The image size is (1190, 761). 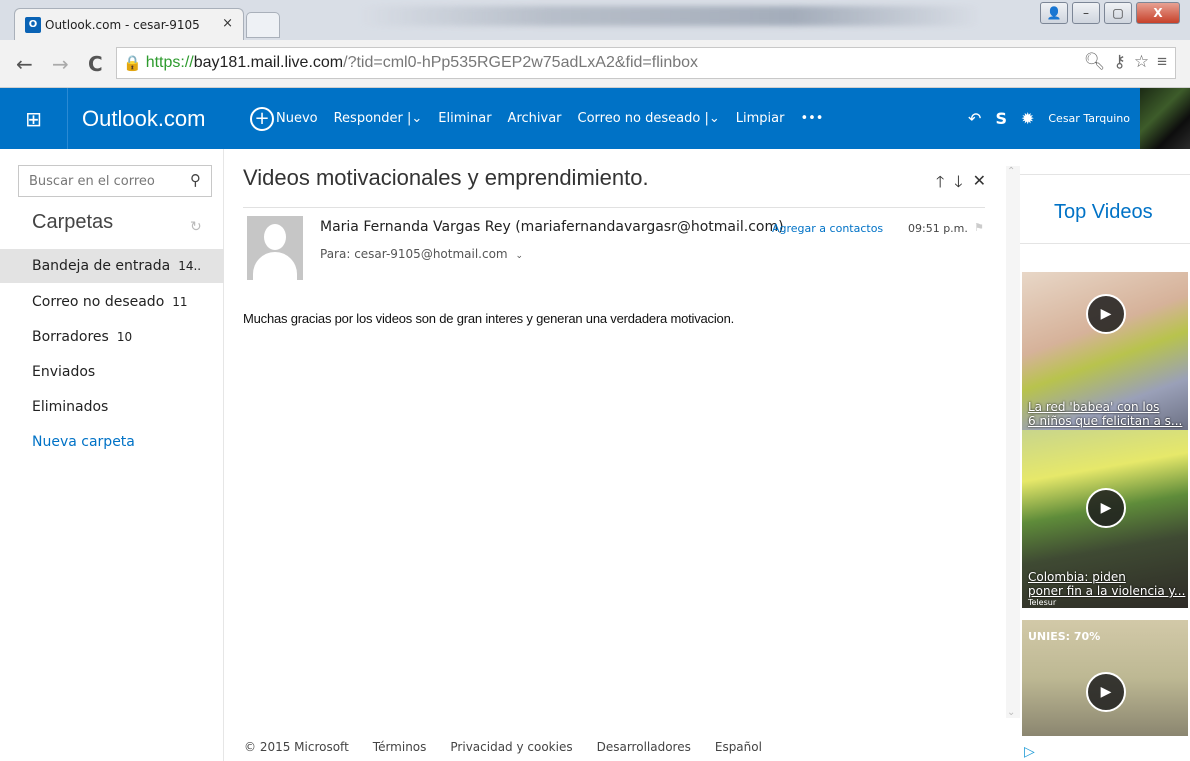 What do you see at coordinates (70, 337) in the screenshot?
I see `folder-label: Borradores` at bounding box center [70, 337].